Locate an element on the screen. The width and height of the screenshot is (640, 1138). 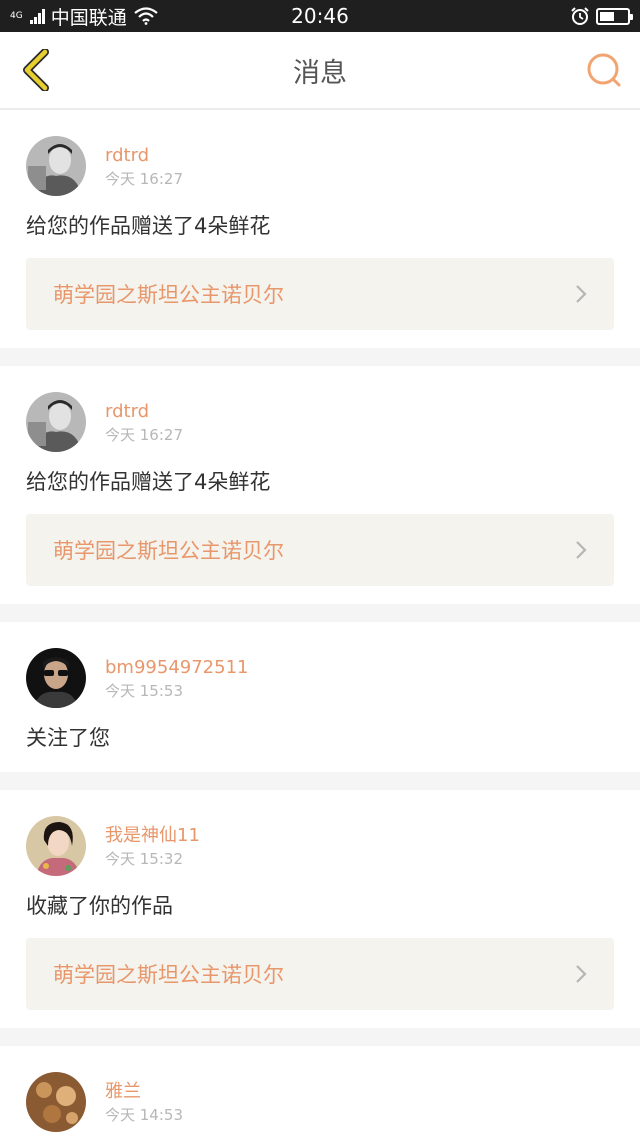
message-header: 我是神仙11 今天 15:32 is located at coordinates (320, 846).